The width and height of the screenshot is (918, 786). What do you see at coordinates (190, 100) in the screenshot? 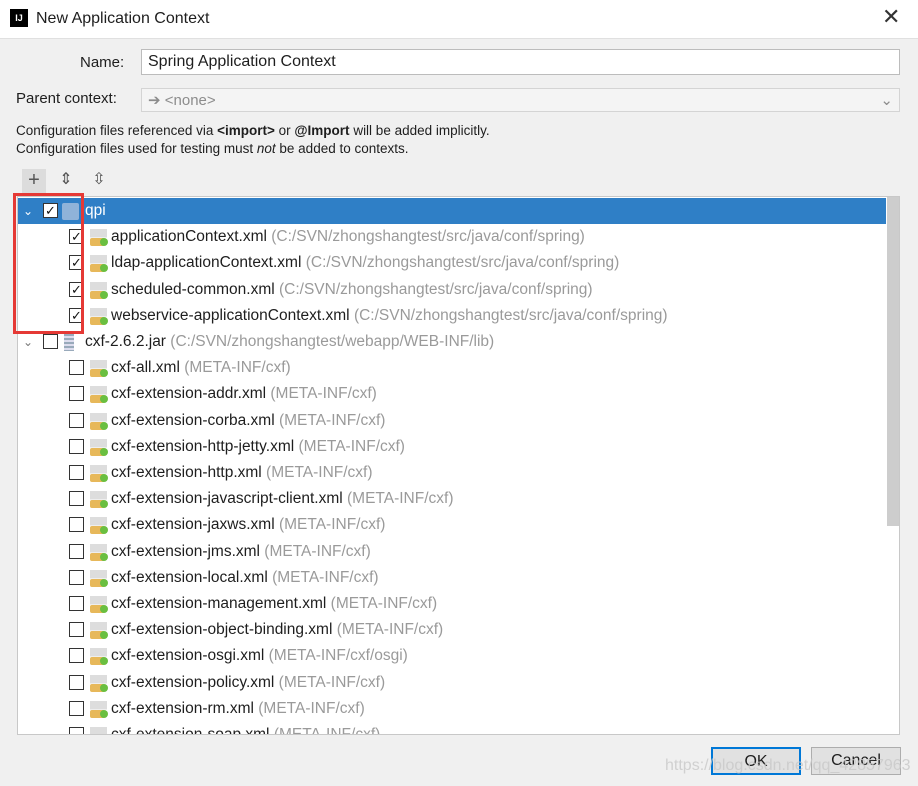
I see `parent-context-value: <none>` at bounding box center [190, 100].